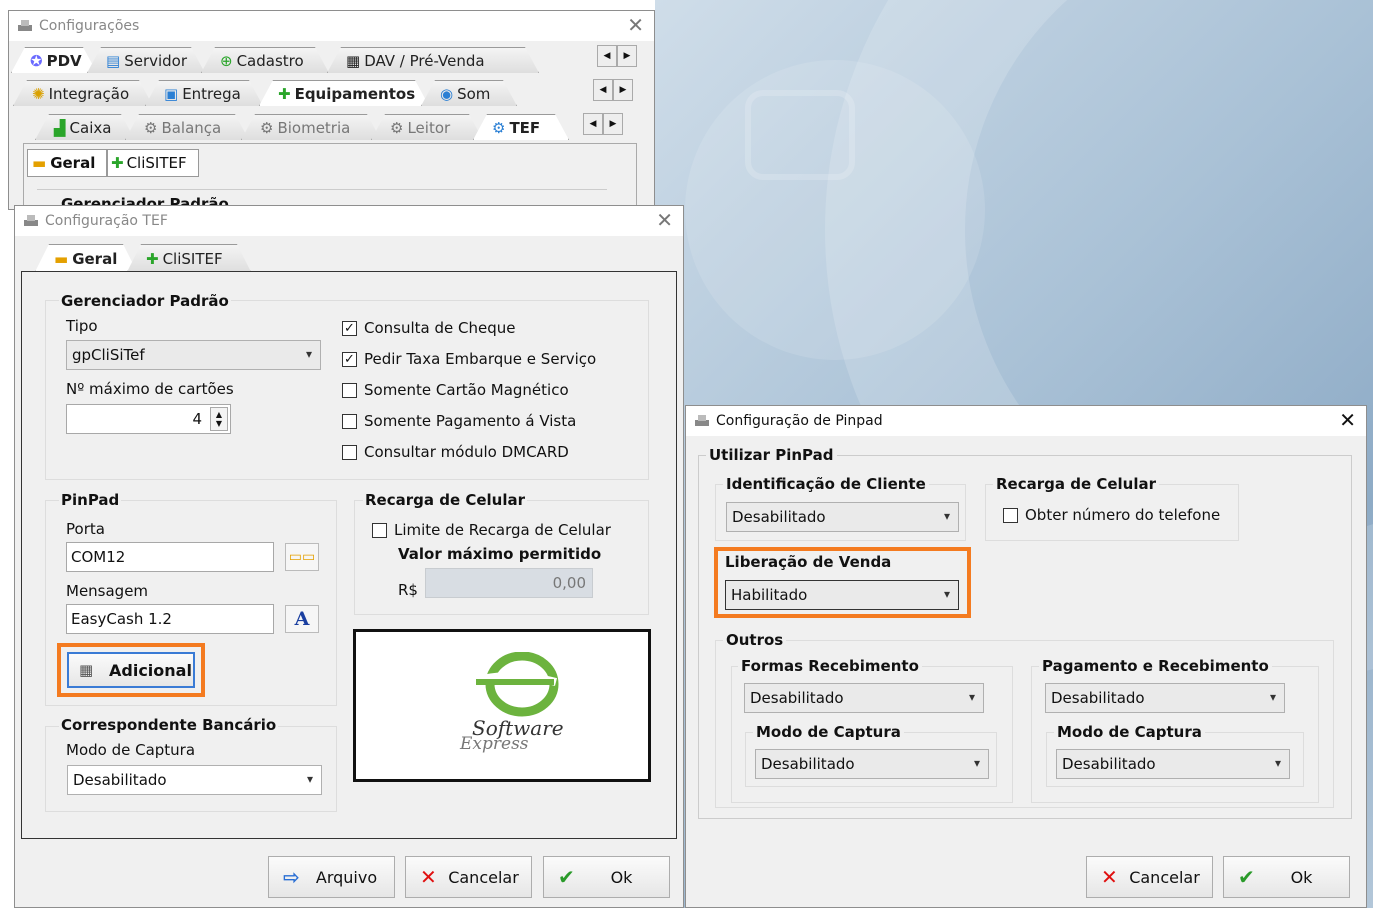 The image size is (1373, 908). I want to click on porta-label: Porta, so click(85, 529).